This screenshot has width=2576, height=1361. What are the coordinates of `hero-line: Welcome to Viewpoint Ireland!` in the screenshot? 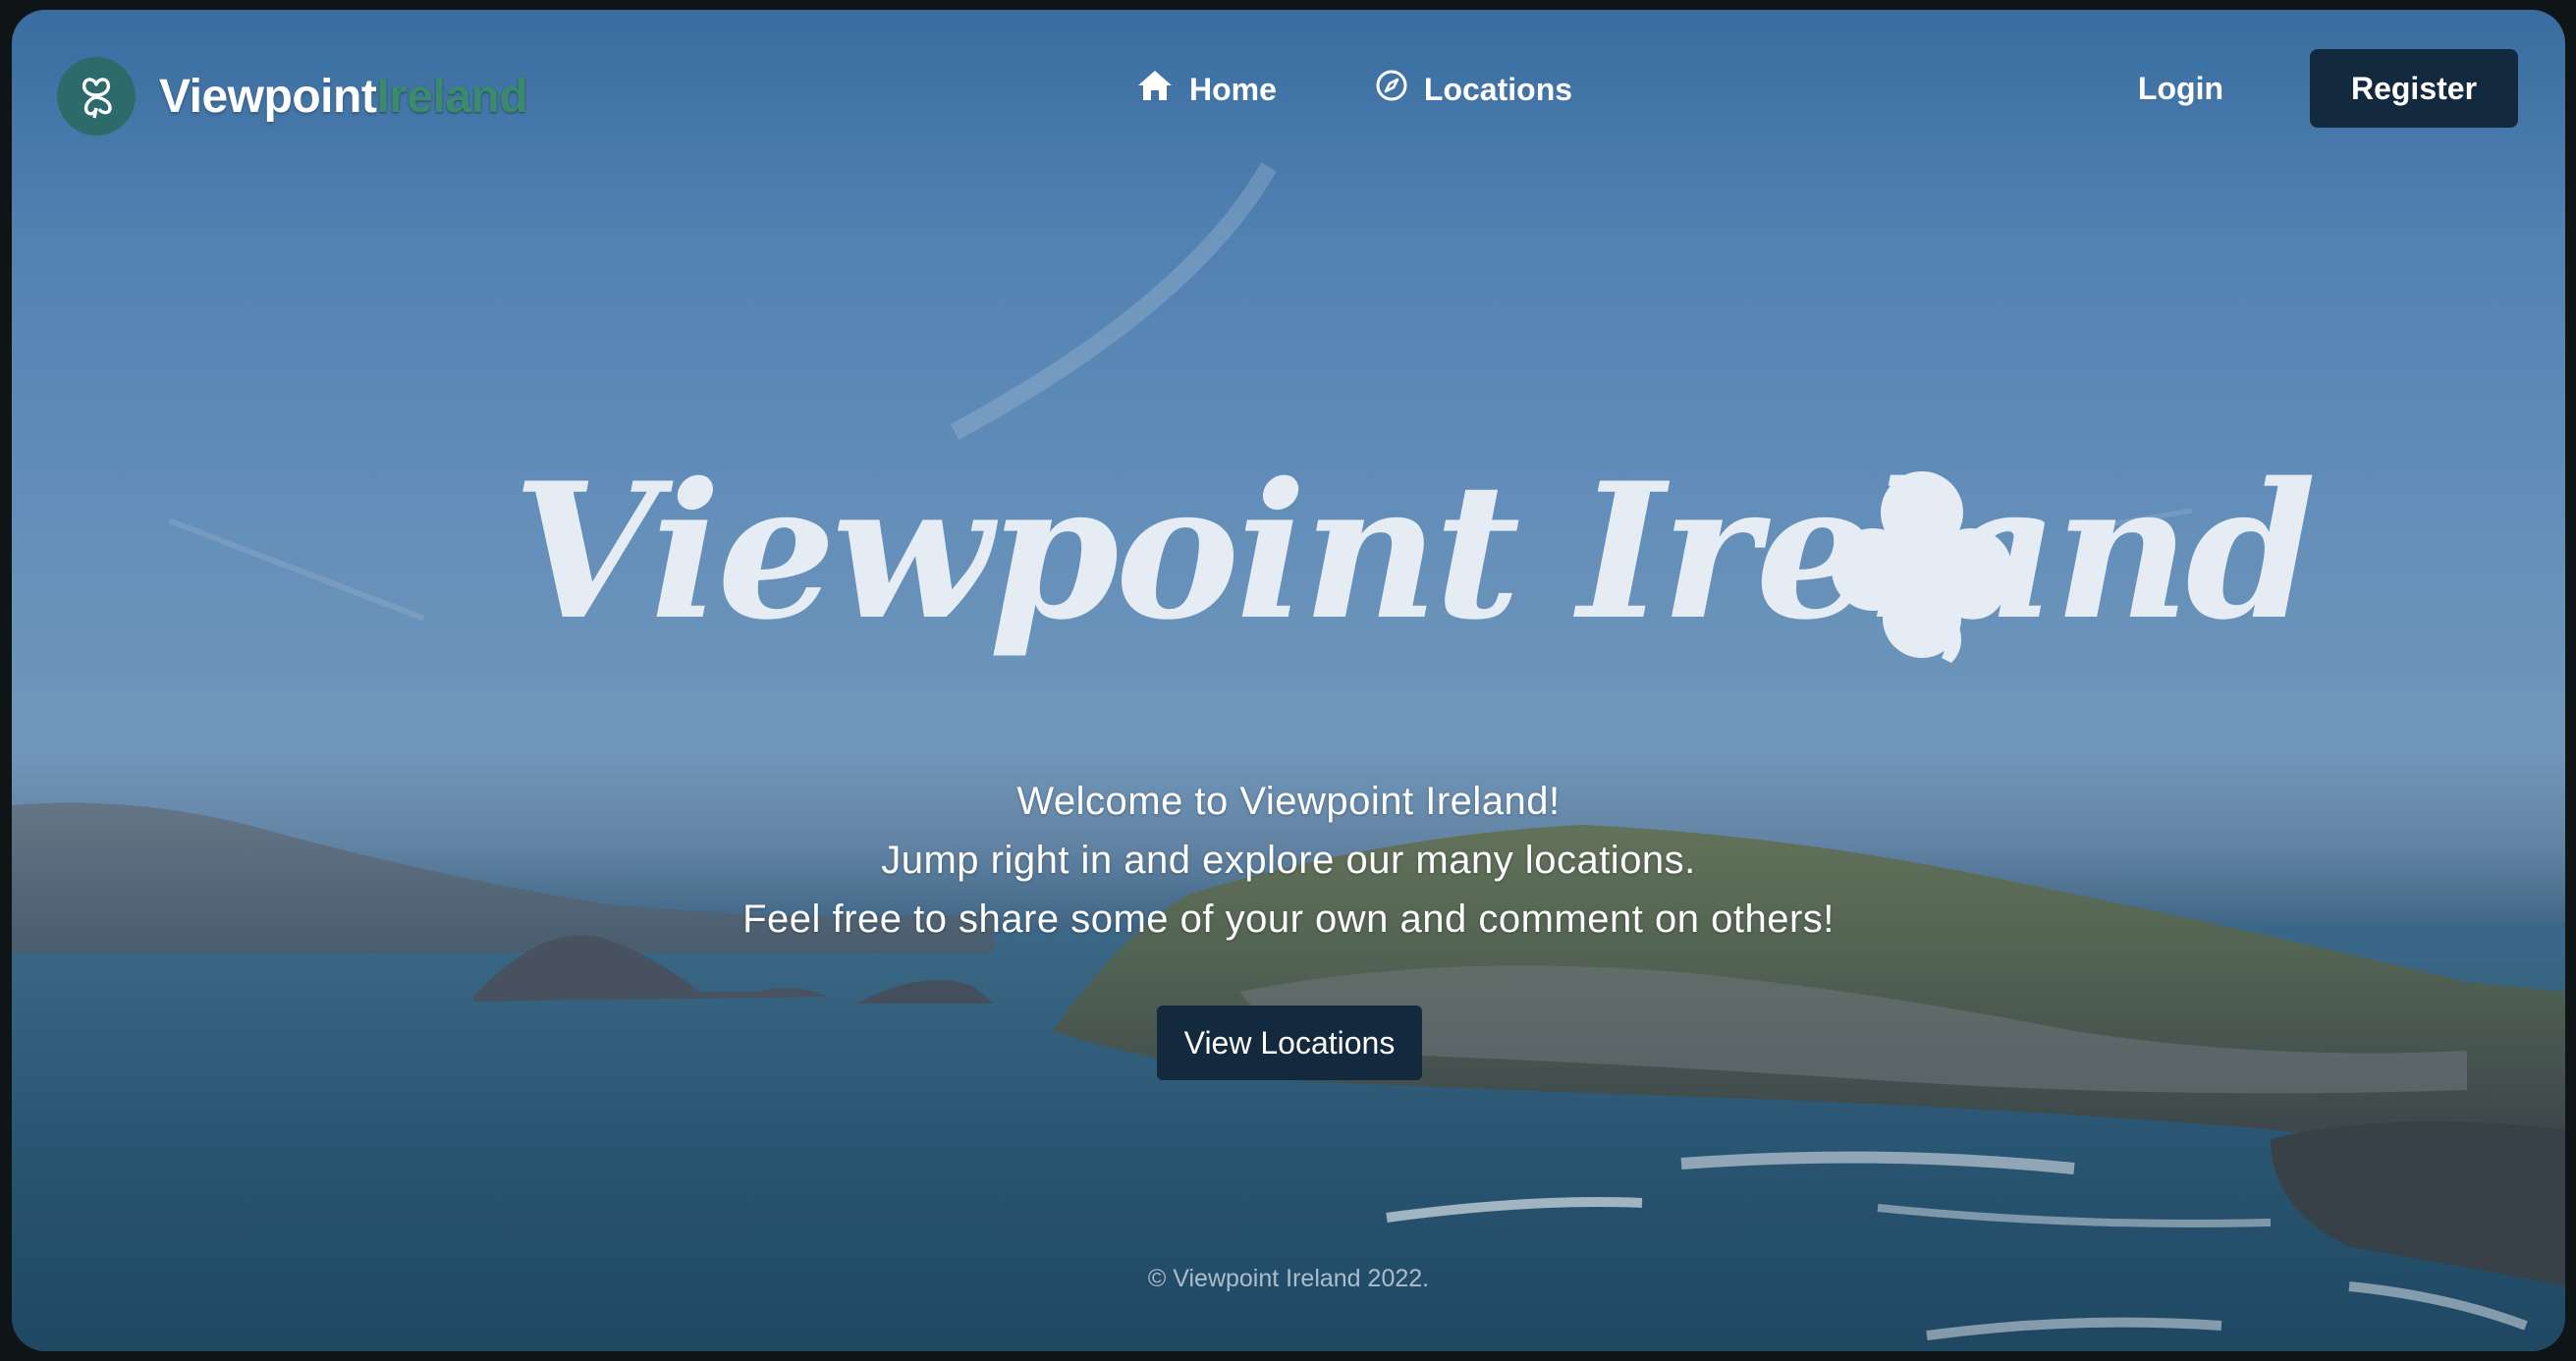 It's located at (1288, 801).